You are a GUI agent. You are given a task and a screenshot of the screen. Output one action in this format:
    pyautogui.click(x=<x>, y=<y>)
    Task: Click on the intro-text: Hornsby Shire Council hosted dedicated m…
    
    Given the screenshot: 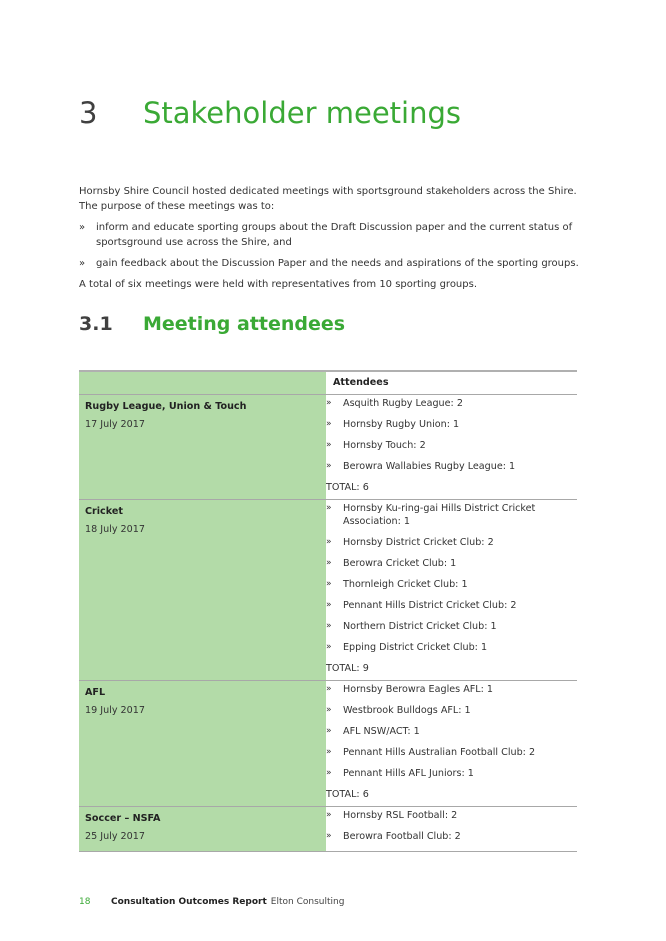 What is the action you would take?
    pyautogui.click(x=329, y=241)
    